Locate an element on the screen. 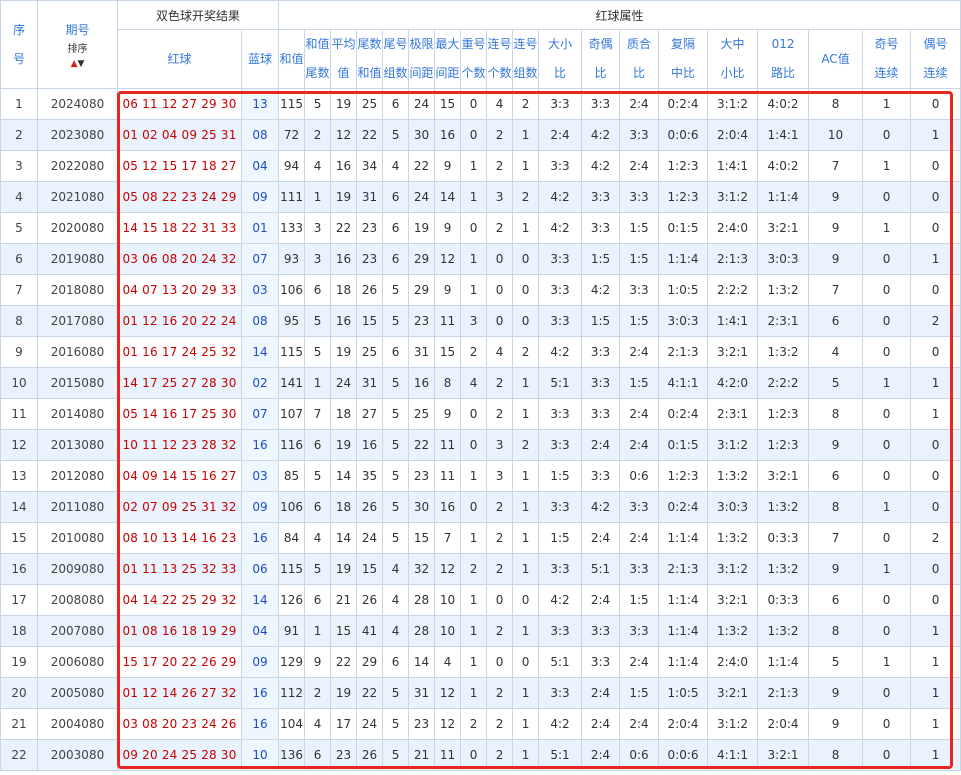 This screenshot has height=775, width=961. table-cell: 1:3:2 is located at coordinates (783, 507).